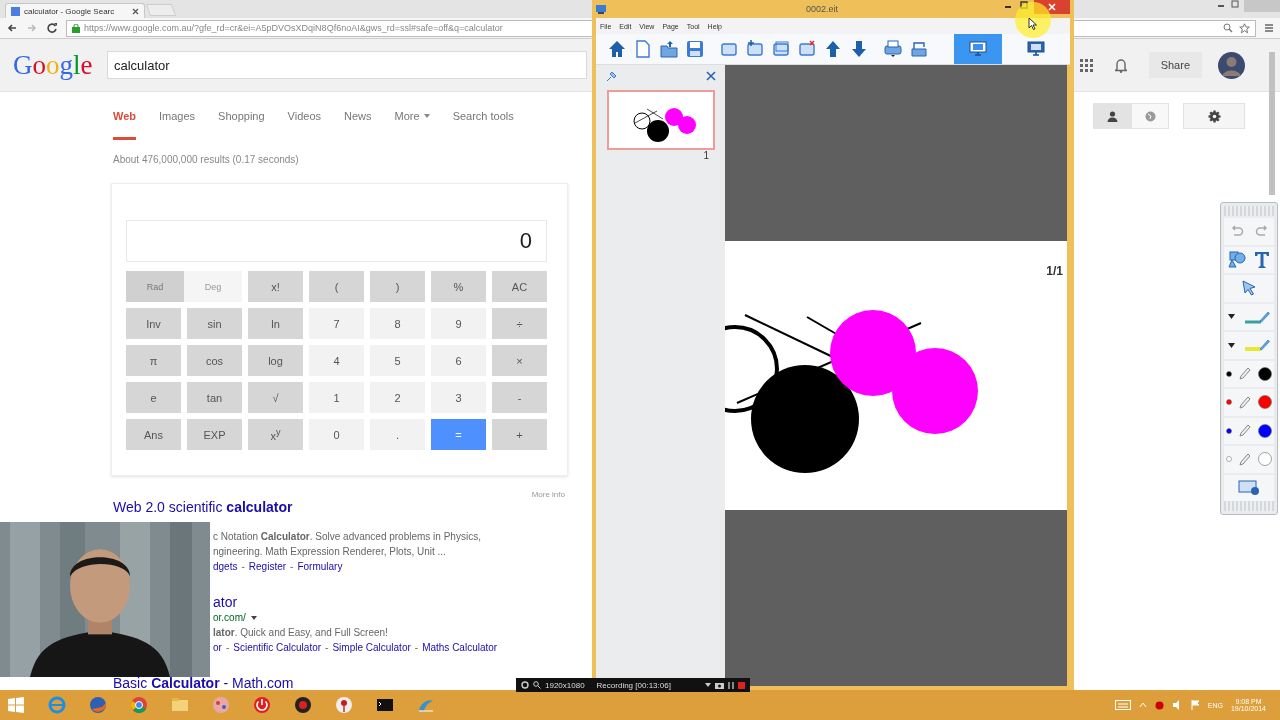 This screenshot has width=1280, height=720. I want to click on search-icon, so click(537, 685).